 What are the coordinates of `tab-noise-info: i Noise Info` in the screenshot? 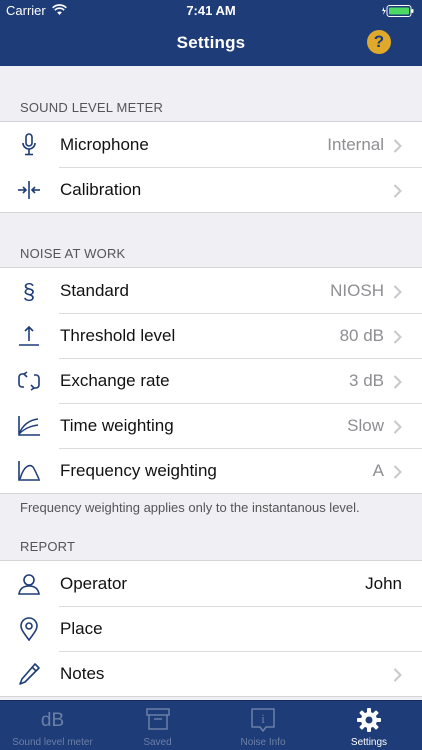 It's located at (263, 725).